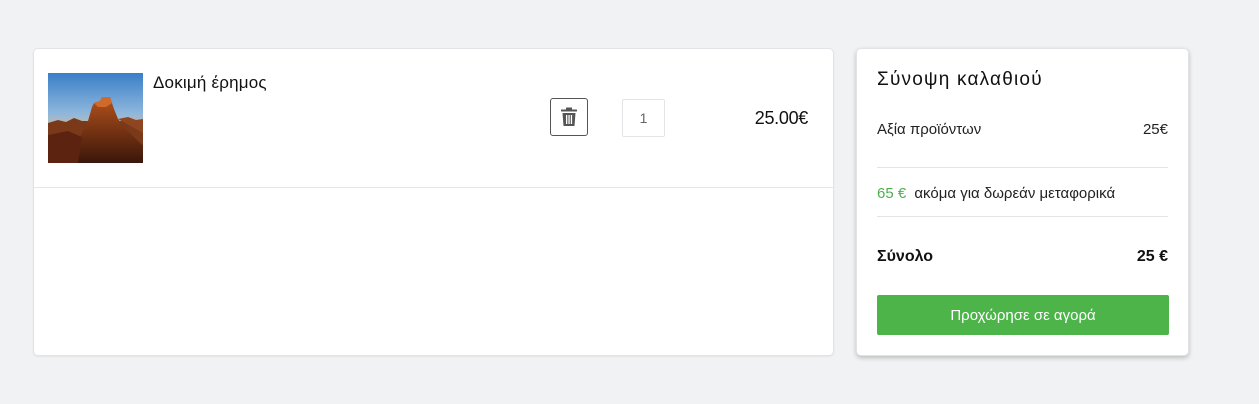 The height and width of the screenshot is (404, 1259). What do you see at coordinates (960, 79) in the screenshot?
I see `summary-title: Σύνοψη καλαθιού` at bounding box center [960, 79].